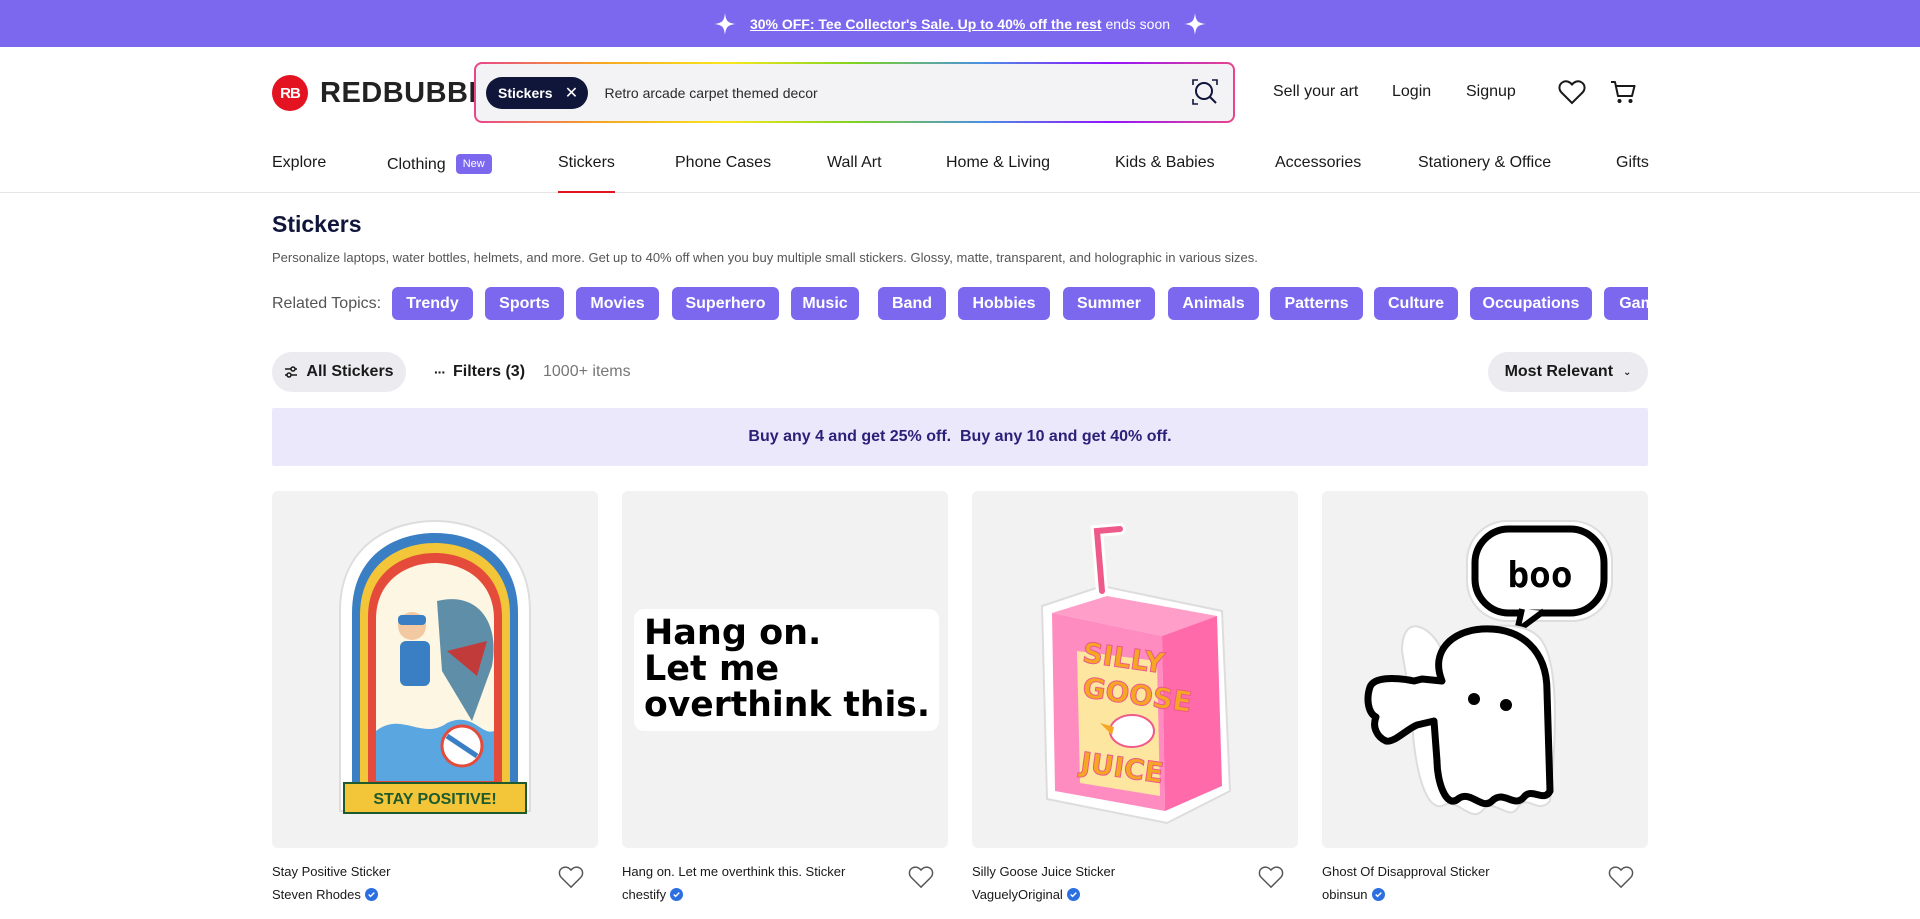 The width and height of the screenshot is (1920, 919). I want to click on related-topics-label: Related Topics:, so click(327, 303).